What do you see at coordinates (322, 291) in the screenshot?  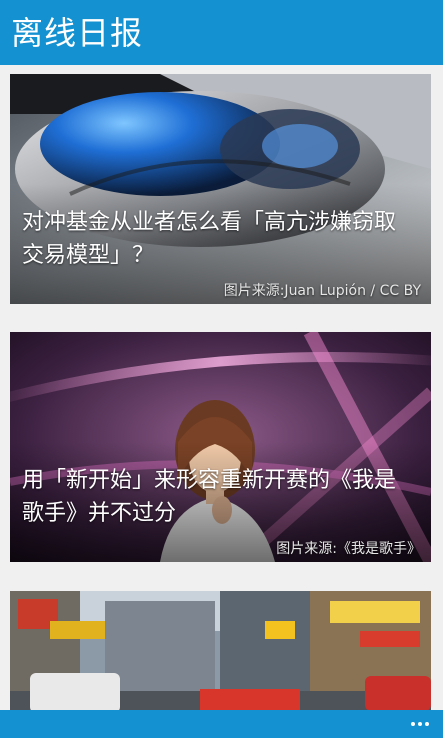 I see `image-credit: 图片来源:Juan Lupión / CC BY` at bounding box center [322, 291].